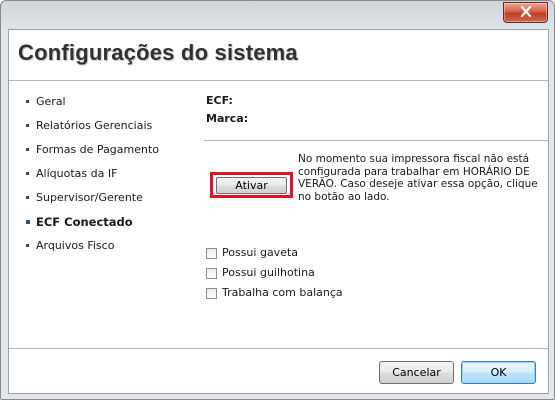 This screenshot has width=555, height=400. Describe the element at coordinates (158, 52) in the screenshot. I see `page-title: Configurações do sistema` at that location.